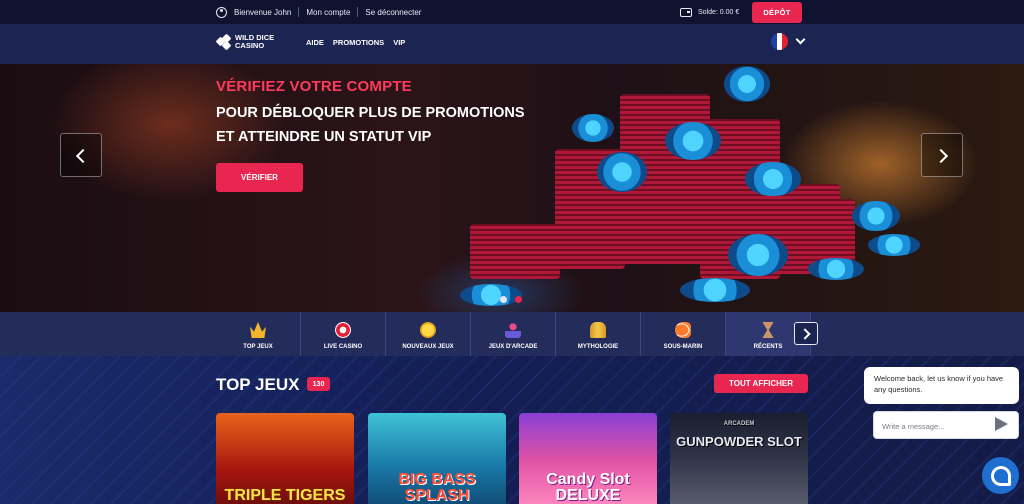 Image resolution: width=1024 pixels, height=504 pixels. I want to click on category-mythologie: MYTHOLOGIE, so click(598, 334).